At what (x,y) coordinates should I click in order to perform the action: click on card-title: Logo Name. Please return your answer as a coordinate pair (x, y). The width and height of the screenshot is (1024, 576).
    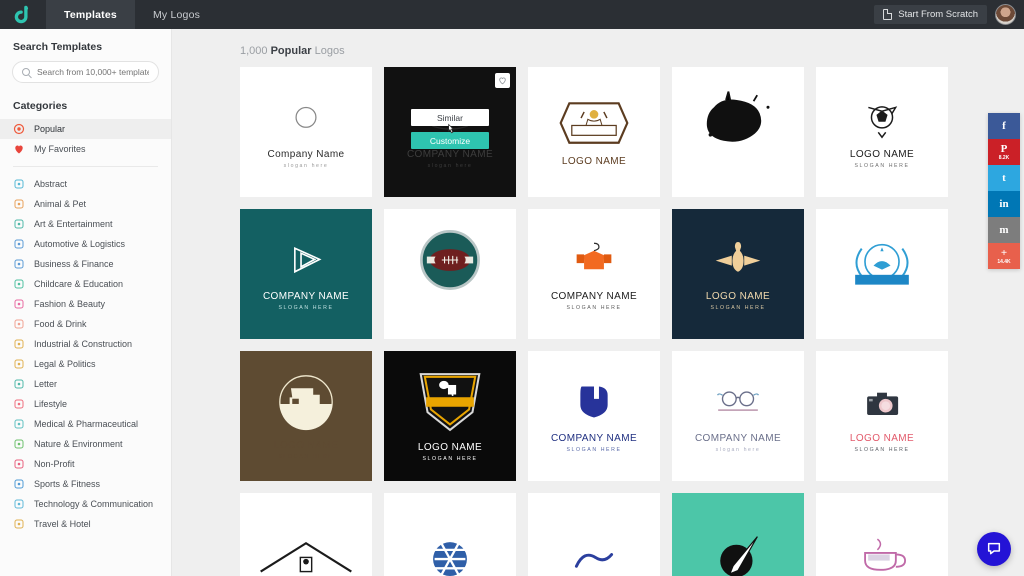
    Looking at the image, I should click on (738, 160).